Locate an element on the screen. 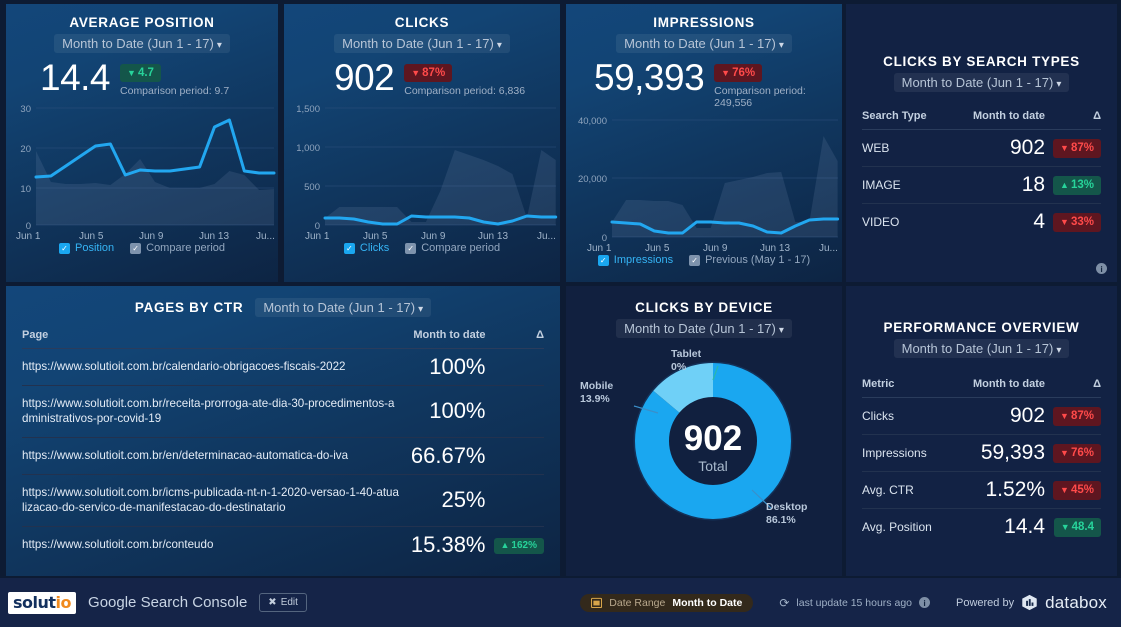  row-value: 18 is located at coordinates (997, 185).